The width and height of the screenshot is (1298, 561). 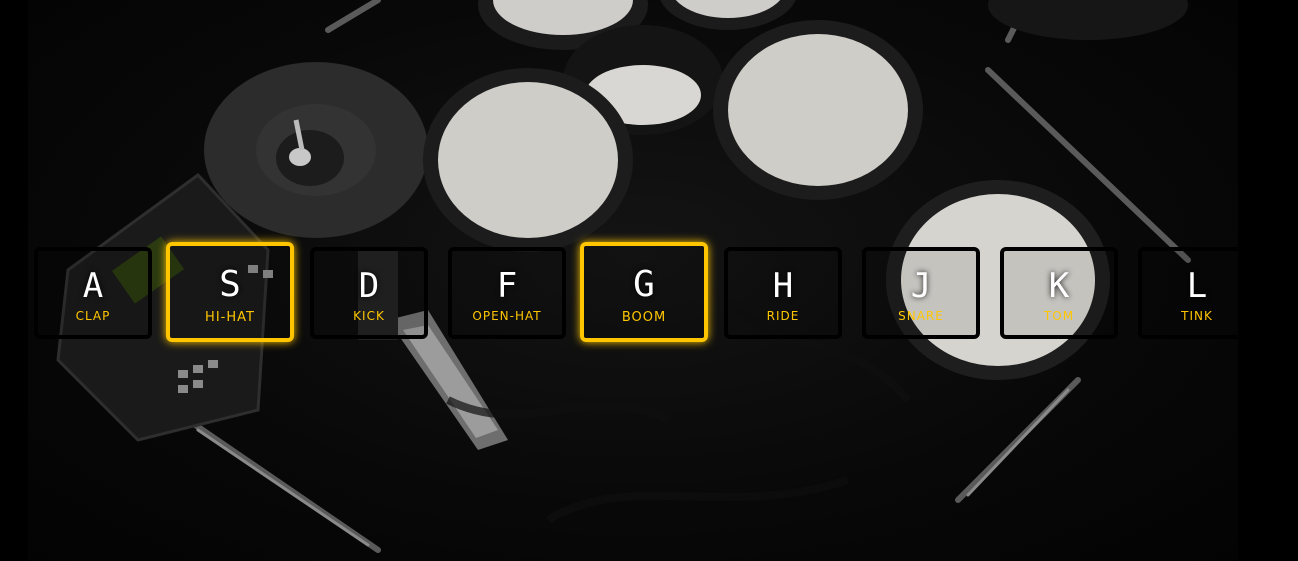 What do you see at coordinates (783, 286) in the screenshot?
I see `key-letter: H` at bounding box center [783, 286].